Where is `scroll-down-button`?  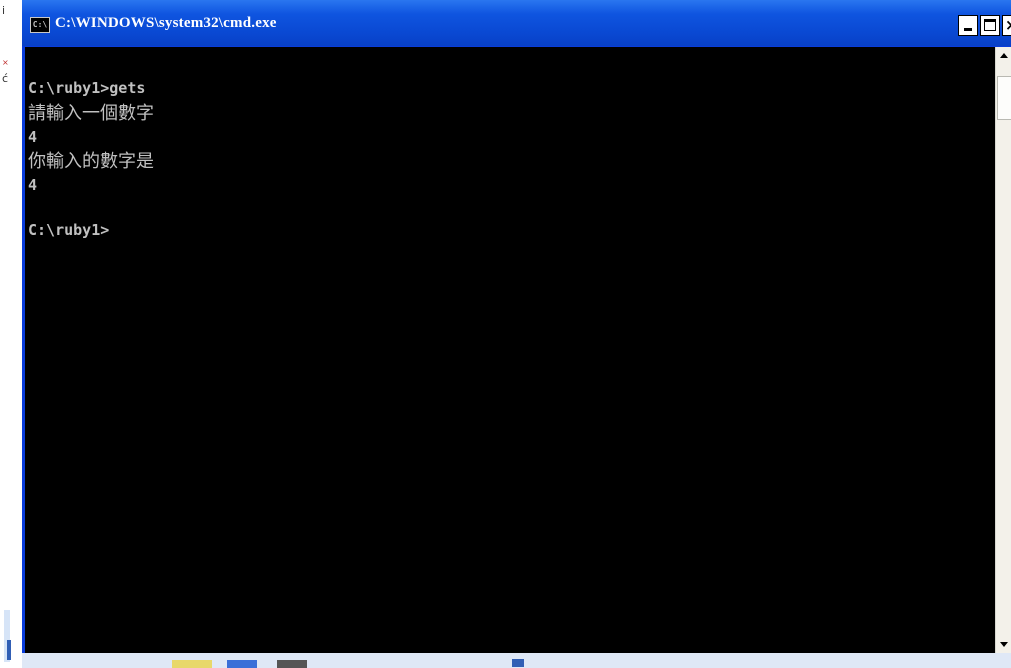 scroll-down-button is located at coordinates (1003, 644).